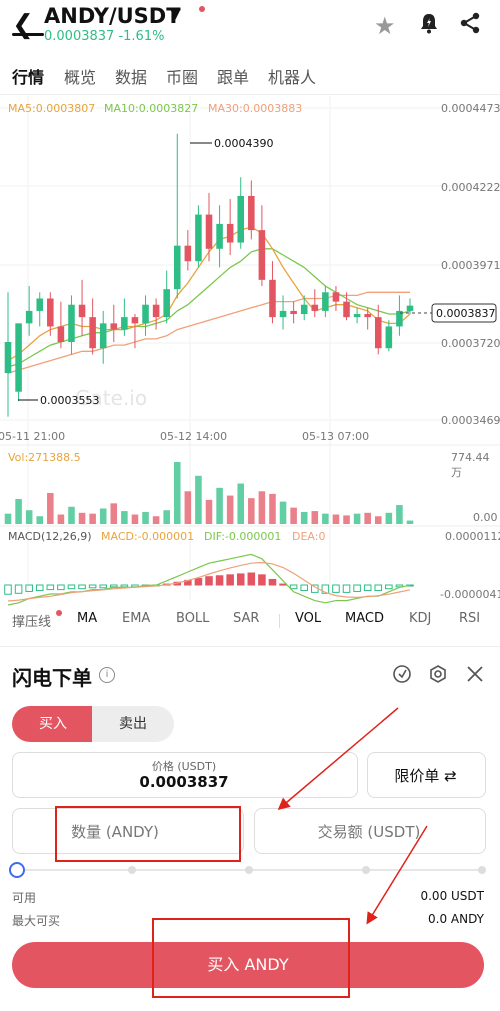  I want to click on indicator-bar: 撑压线 MA EMA BOLL SAR VOL MACD KDJ RSI, so click(250, 620).